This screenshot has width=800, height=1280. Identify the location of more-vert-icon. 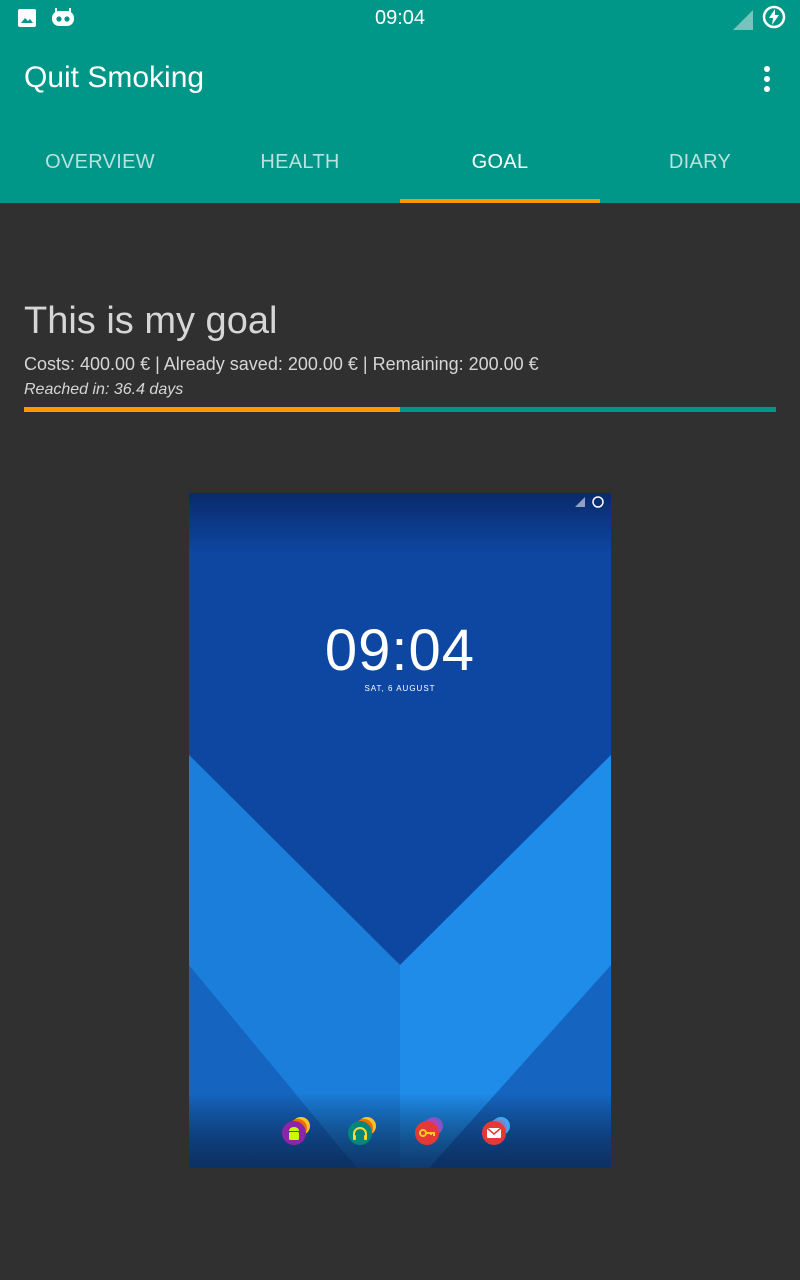
(767, 79).